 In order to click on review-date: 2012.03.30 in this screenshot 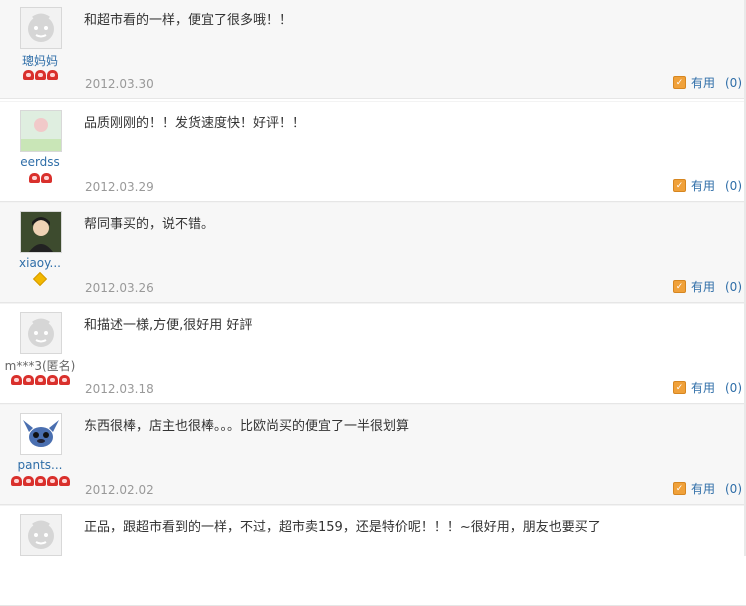, I will do `click(119, 84)`.